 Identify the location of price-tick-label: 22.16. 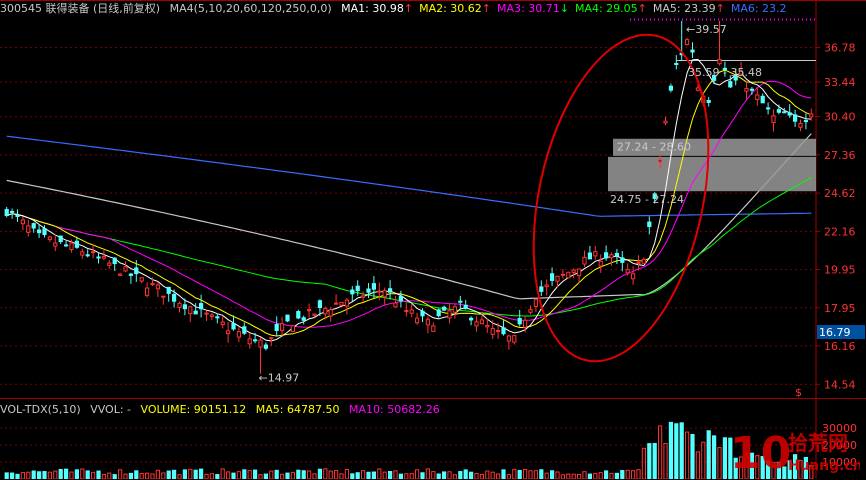
(840, 231).